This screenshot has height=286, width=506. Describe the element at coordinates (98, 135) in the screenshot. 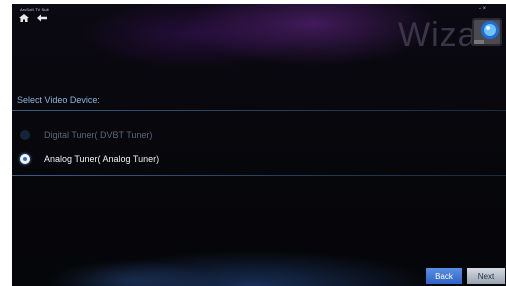

I see `option-digital-tuner-label: Digital Tuner( DVBT Tuner)` at that location.